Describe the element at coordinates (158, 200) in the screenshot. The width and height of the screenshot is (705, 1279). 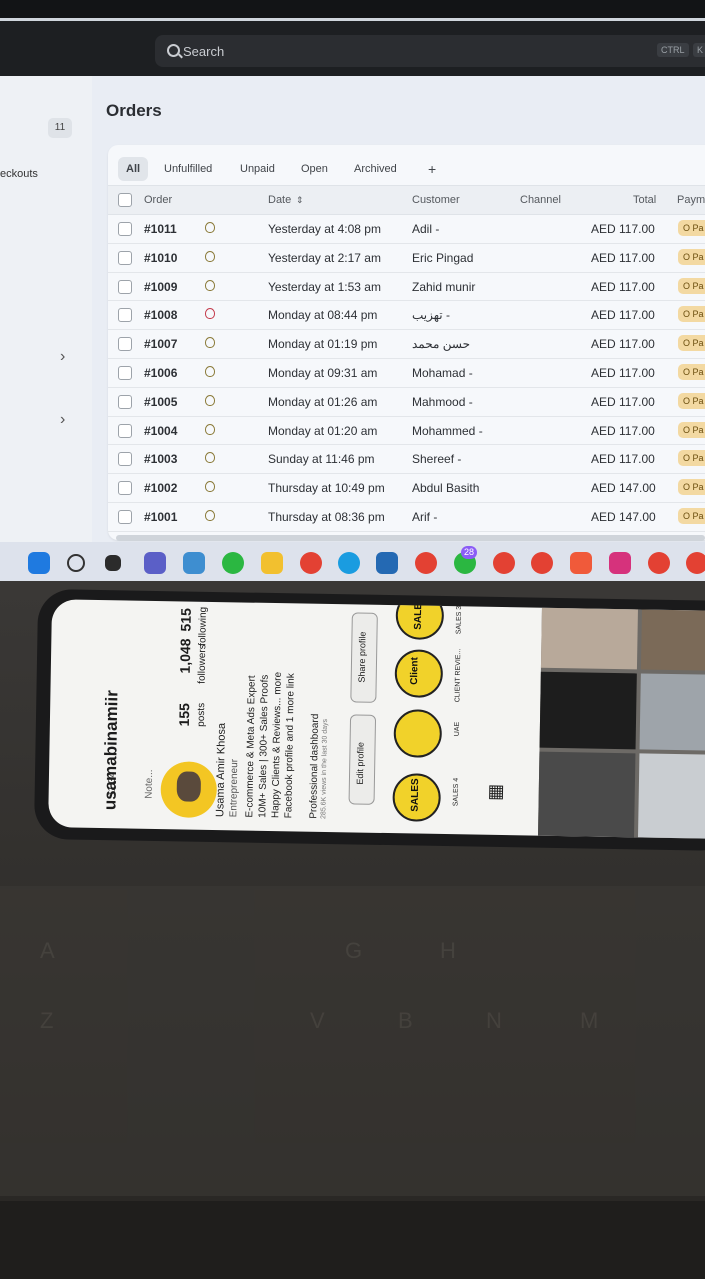
I see `header-order: Order` at that location.